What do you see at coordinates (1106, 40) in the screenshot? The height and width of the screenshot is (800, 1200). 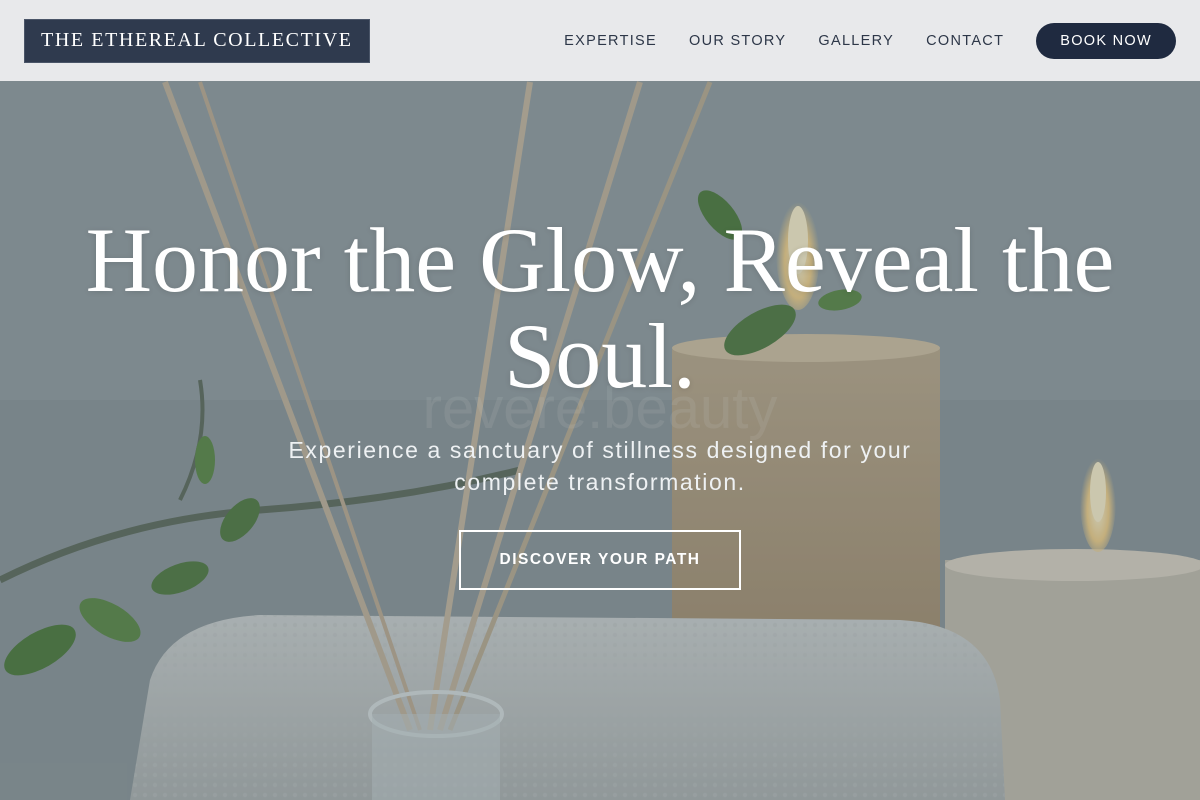 I see `book-now-button: BOOK NOW` at bounding box center [1106, 40].